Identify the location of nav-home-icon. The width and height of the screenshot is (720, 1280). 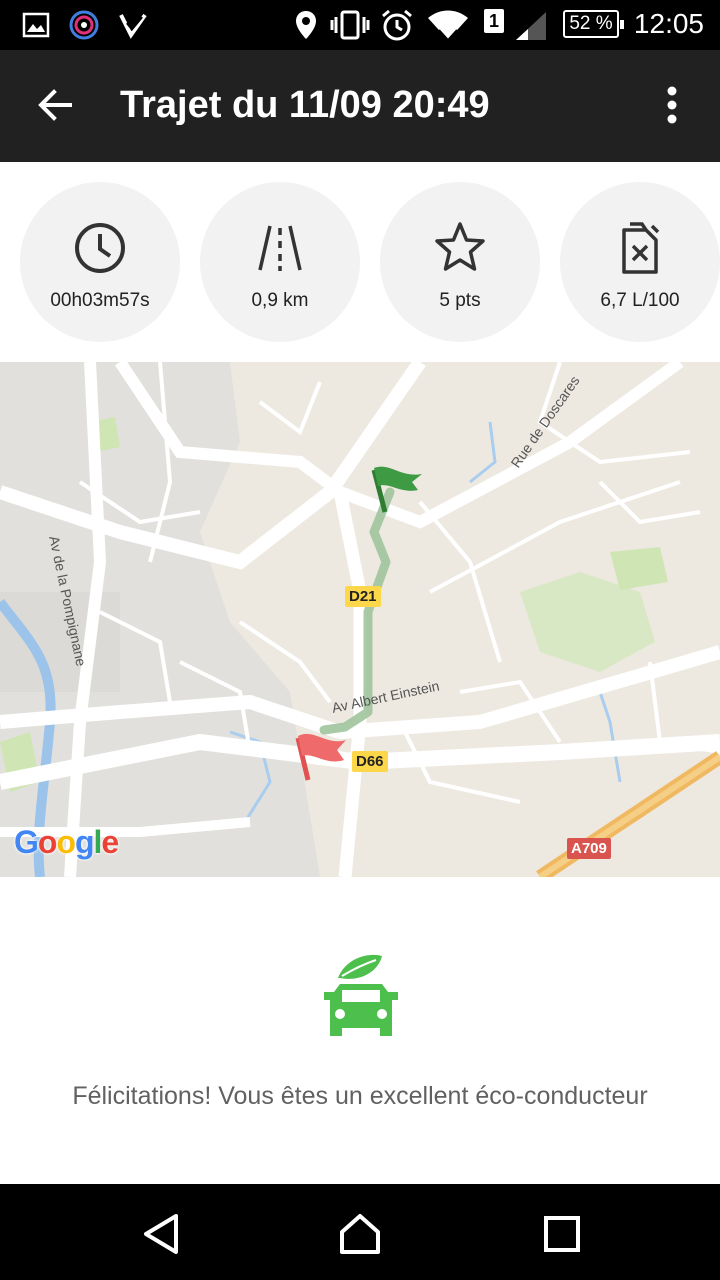
(360, 1234).